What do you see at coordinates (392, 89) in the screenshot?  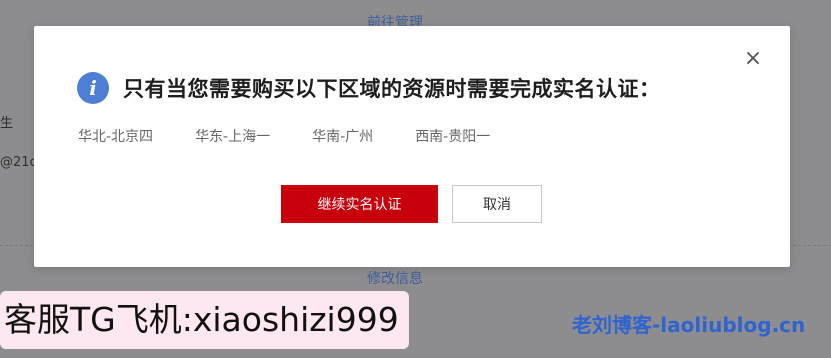 I see `dialog-title: 只有当您需要购买以下区域的资源时需要完成实名认证：` at bounding box center [392, 89].